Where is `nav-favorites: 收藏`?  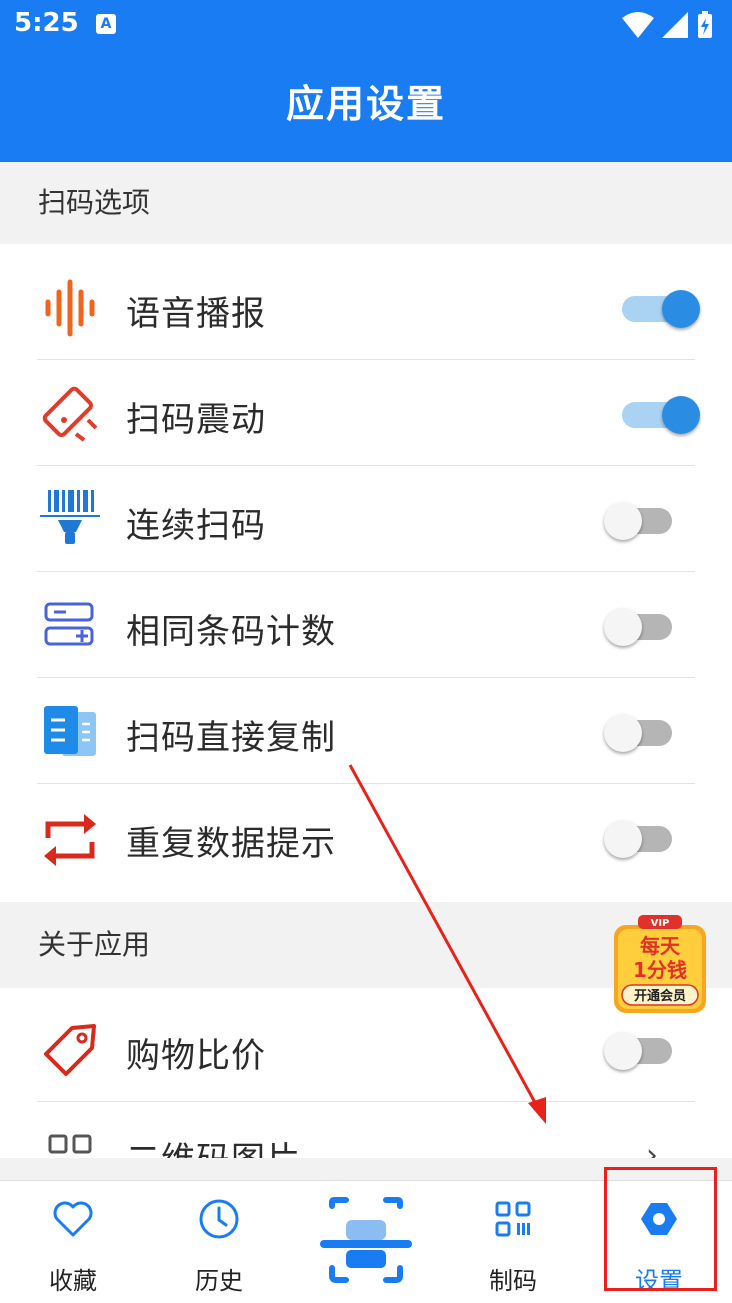 nav-favorites: 收藏 is located at coordinates (73, 1242).